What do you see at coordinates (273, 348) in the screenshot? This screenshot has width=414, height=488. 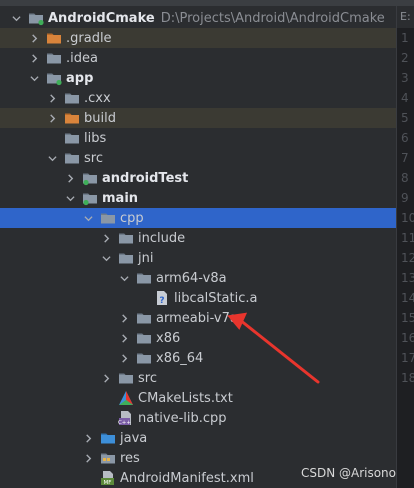 I see `red-arrow-annotation` at bounding box center [273, 348].